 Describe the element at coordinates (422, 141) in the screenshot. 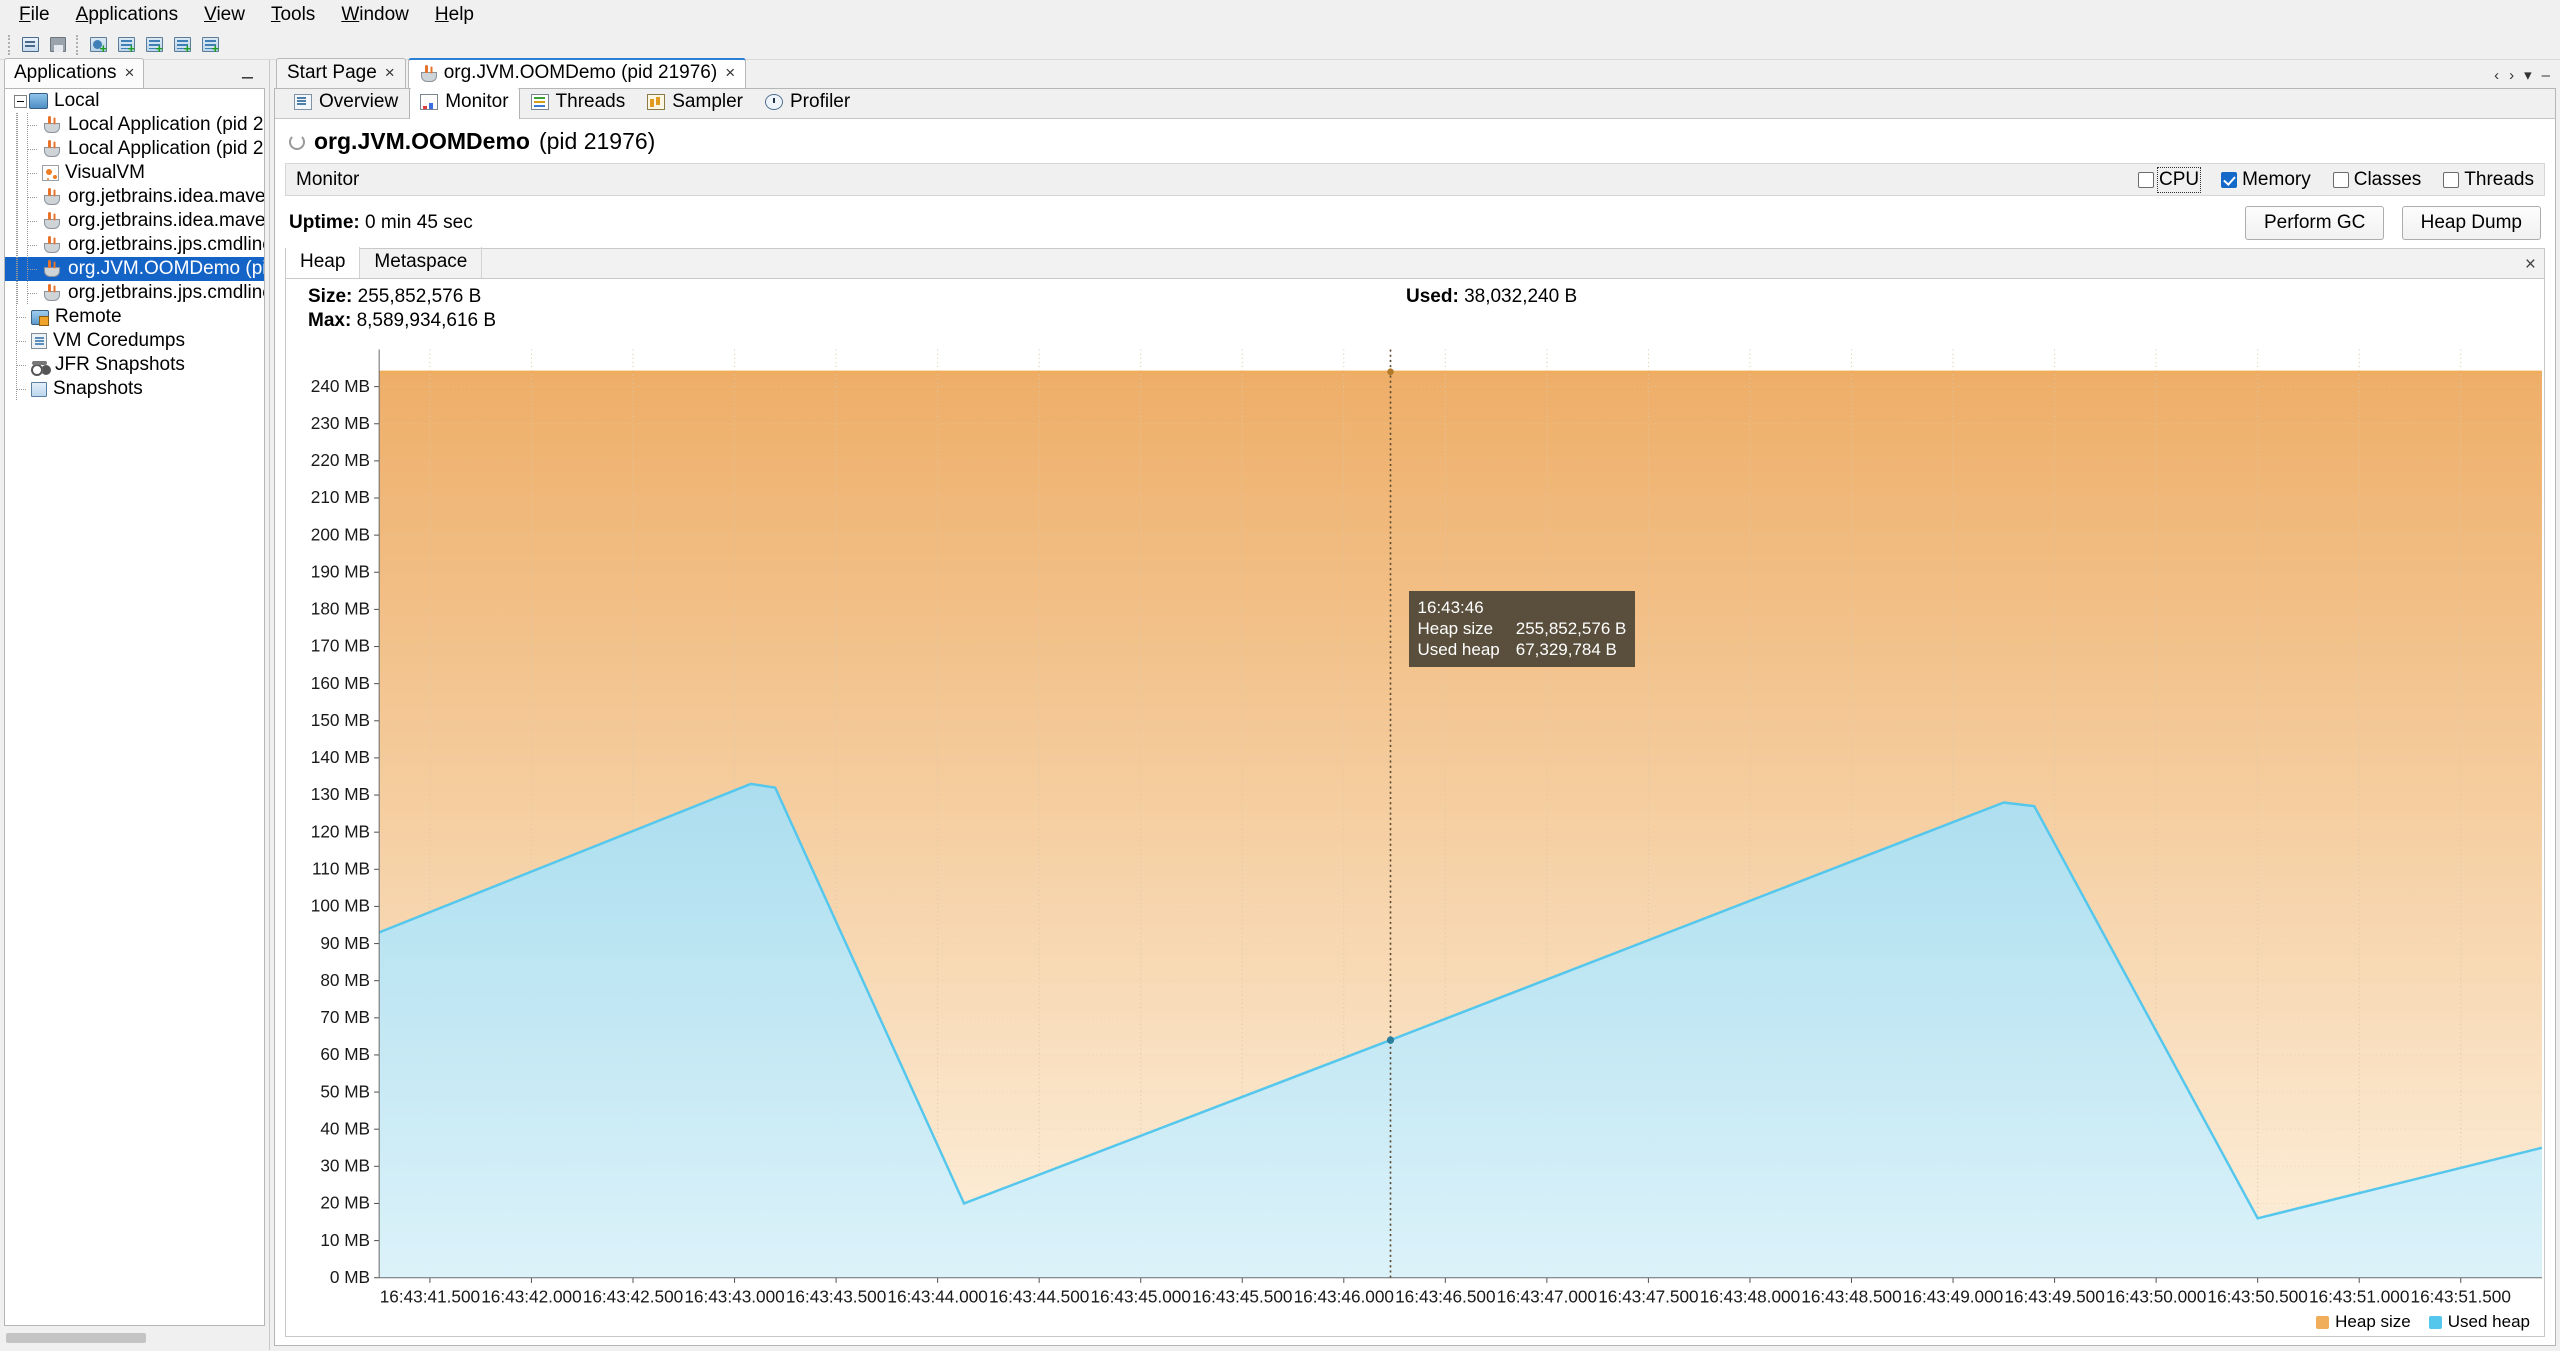

I see `page-title: org.JVM.OOMDemo` at that location.